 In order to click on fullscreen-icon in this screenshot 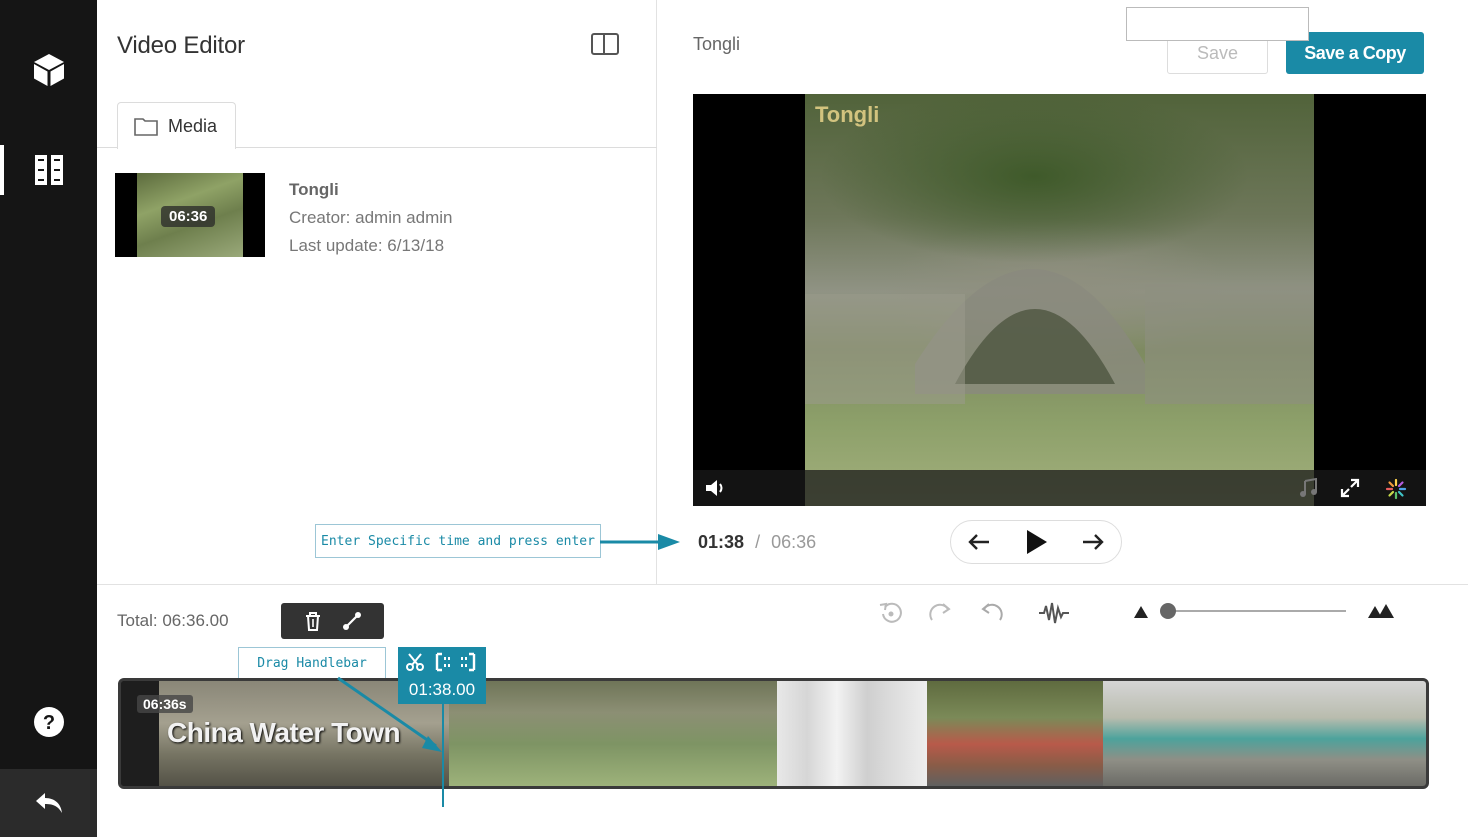, I will do `click(1350, 488)`.